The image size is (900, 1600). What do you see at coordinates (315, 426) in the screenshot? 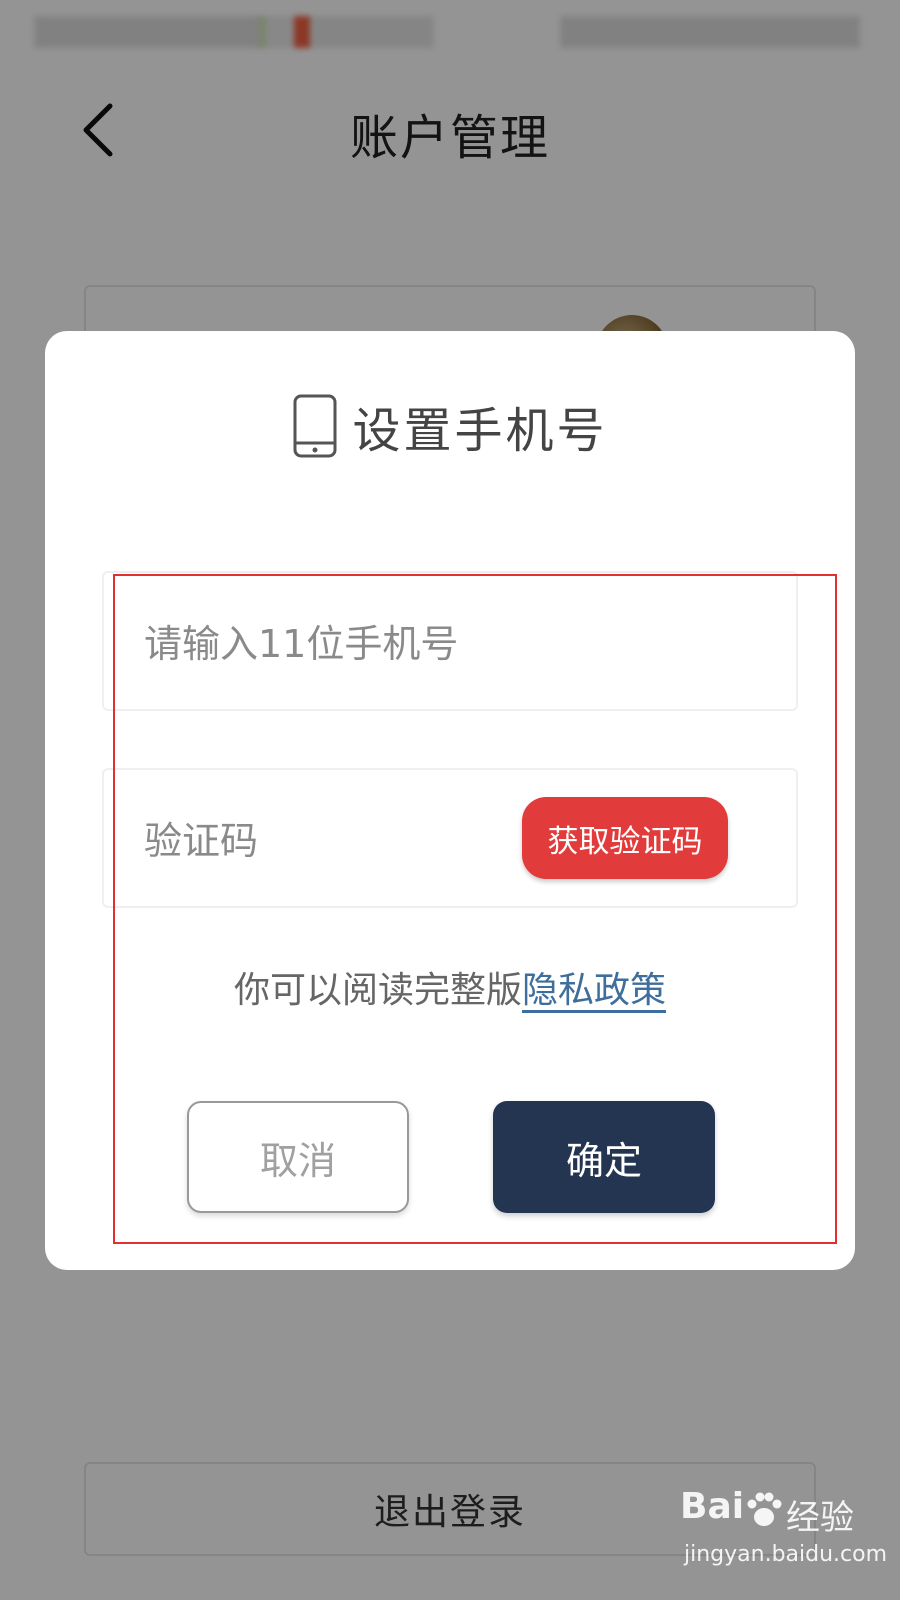
I see `smartphone-icon` at bounding box center [315, 426].